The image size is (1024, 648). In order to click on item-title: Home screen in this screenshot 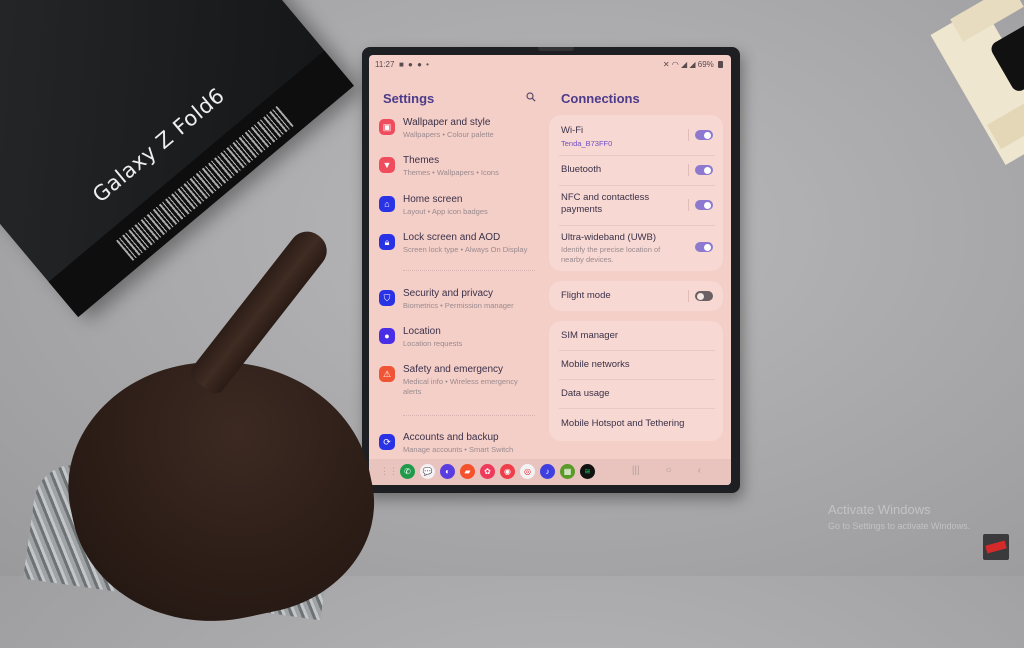, I will do `click(433, 199)`.